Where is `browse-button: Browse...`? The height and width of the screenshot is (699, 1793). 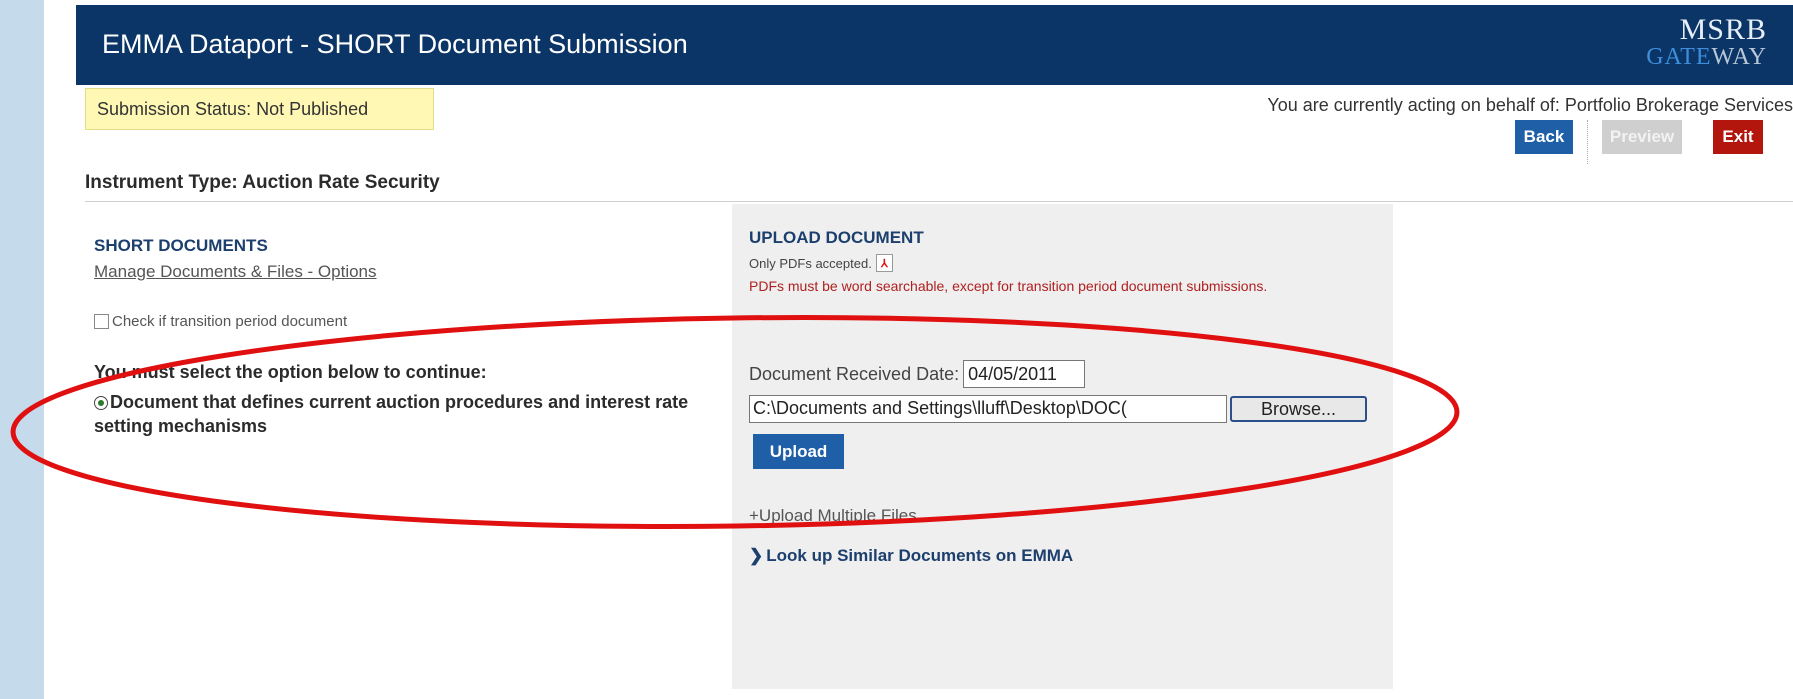
browse-button: Browse... is located at coordinates (1298, 409).